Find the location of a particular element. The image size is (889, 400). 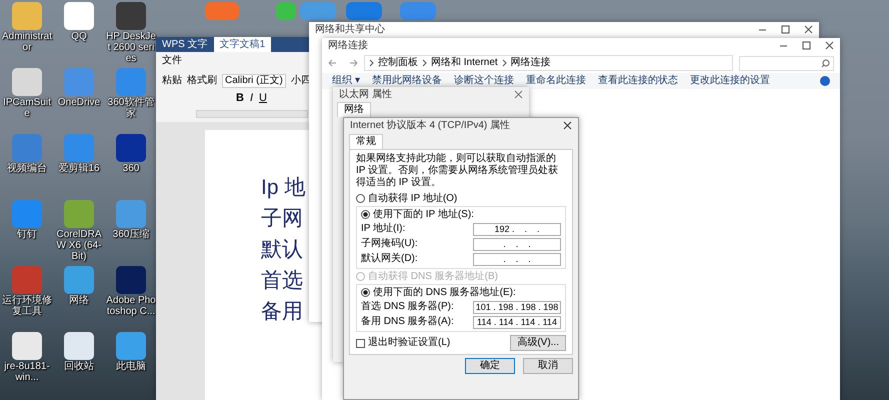

help-icon is located at coordinates (825, 81).